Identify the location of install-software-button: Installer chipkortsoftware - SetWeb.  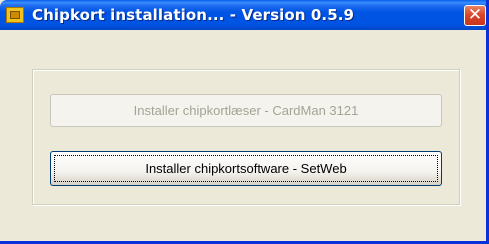
(246, 168).